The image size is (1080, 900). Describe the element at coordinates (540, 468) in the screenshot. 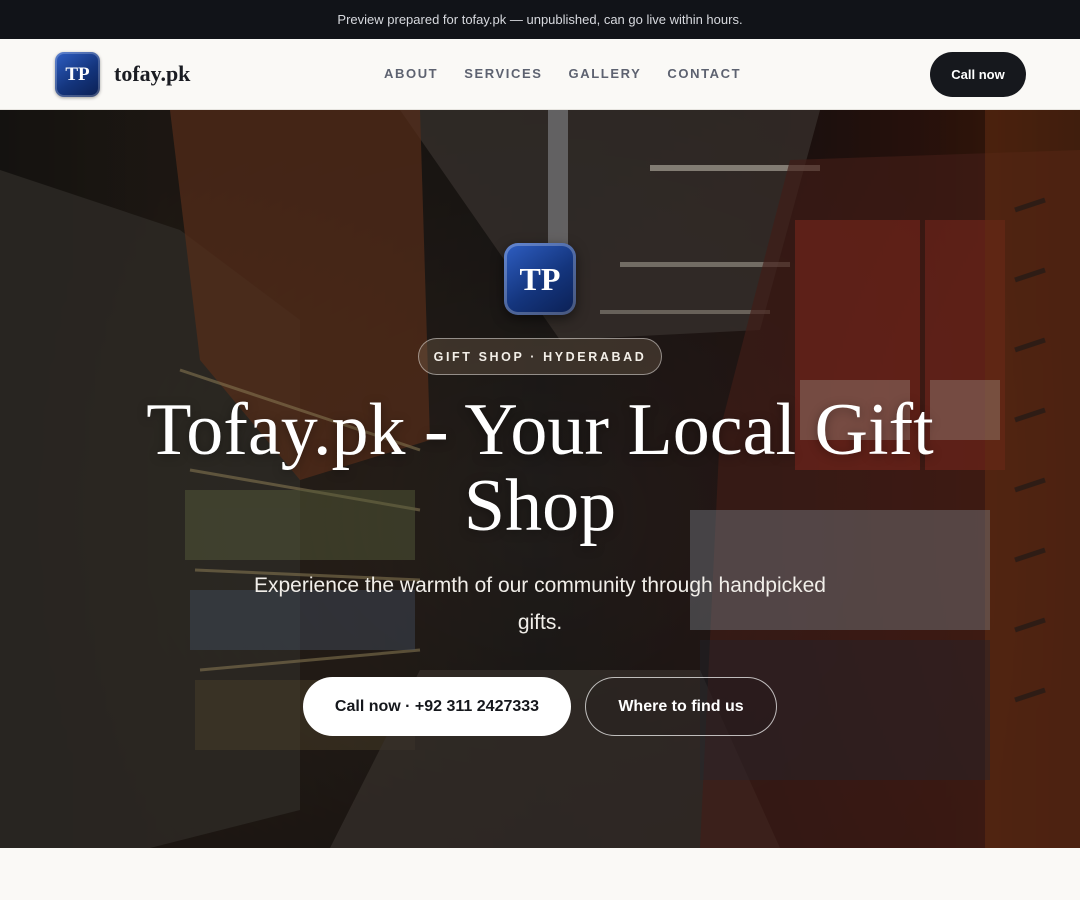

I see `hero-title: Tofay.pk - Your Local Gift Shop` at that location.